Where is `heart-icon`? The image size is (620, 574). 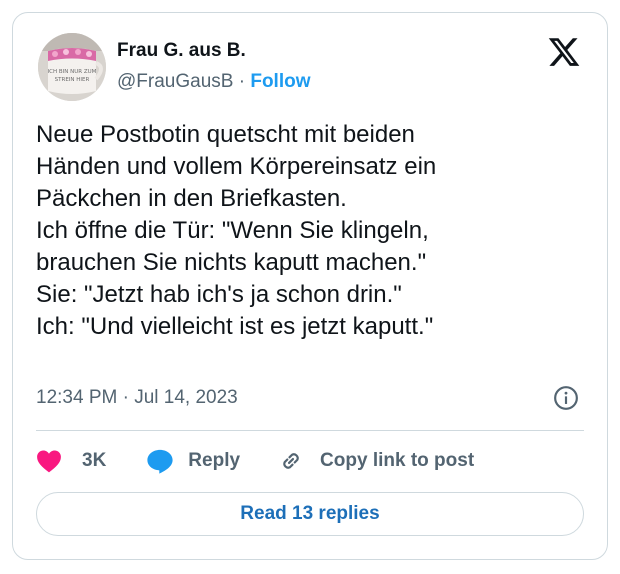 heart-icon is located at coordinates (49, 461).